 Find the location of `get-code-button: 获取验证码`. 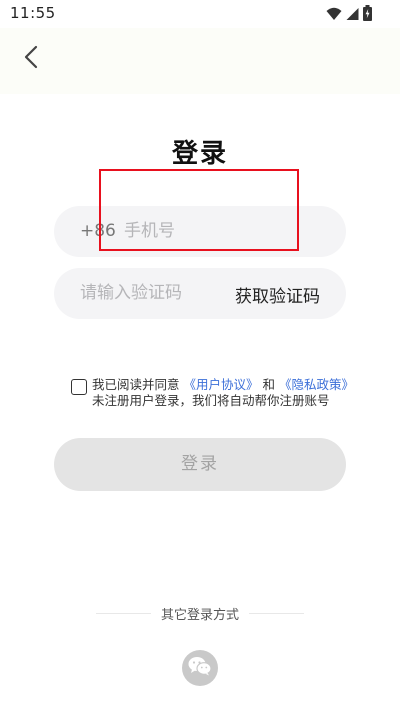

get-code-button: 获取验证码 is located at coordinates (277, 294).